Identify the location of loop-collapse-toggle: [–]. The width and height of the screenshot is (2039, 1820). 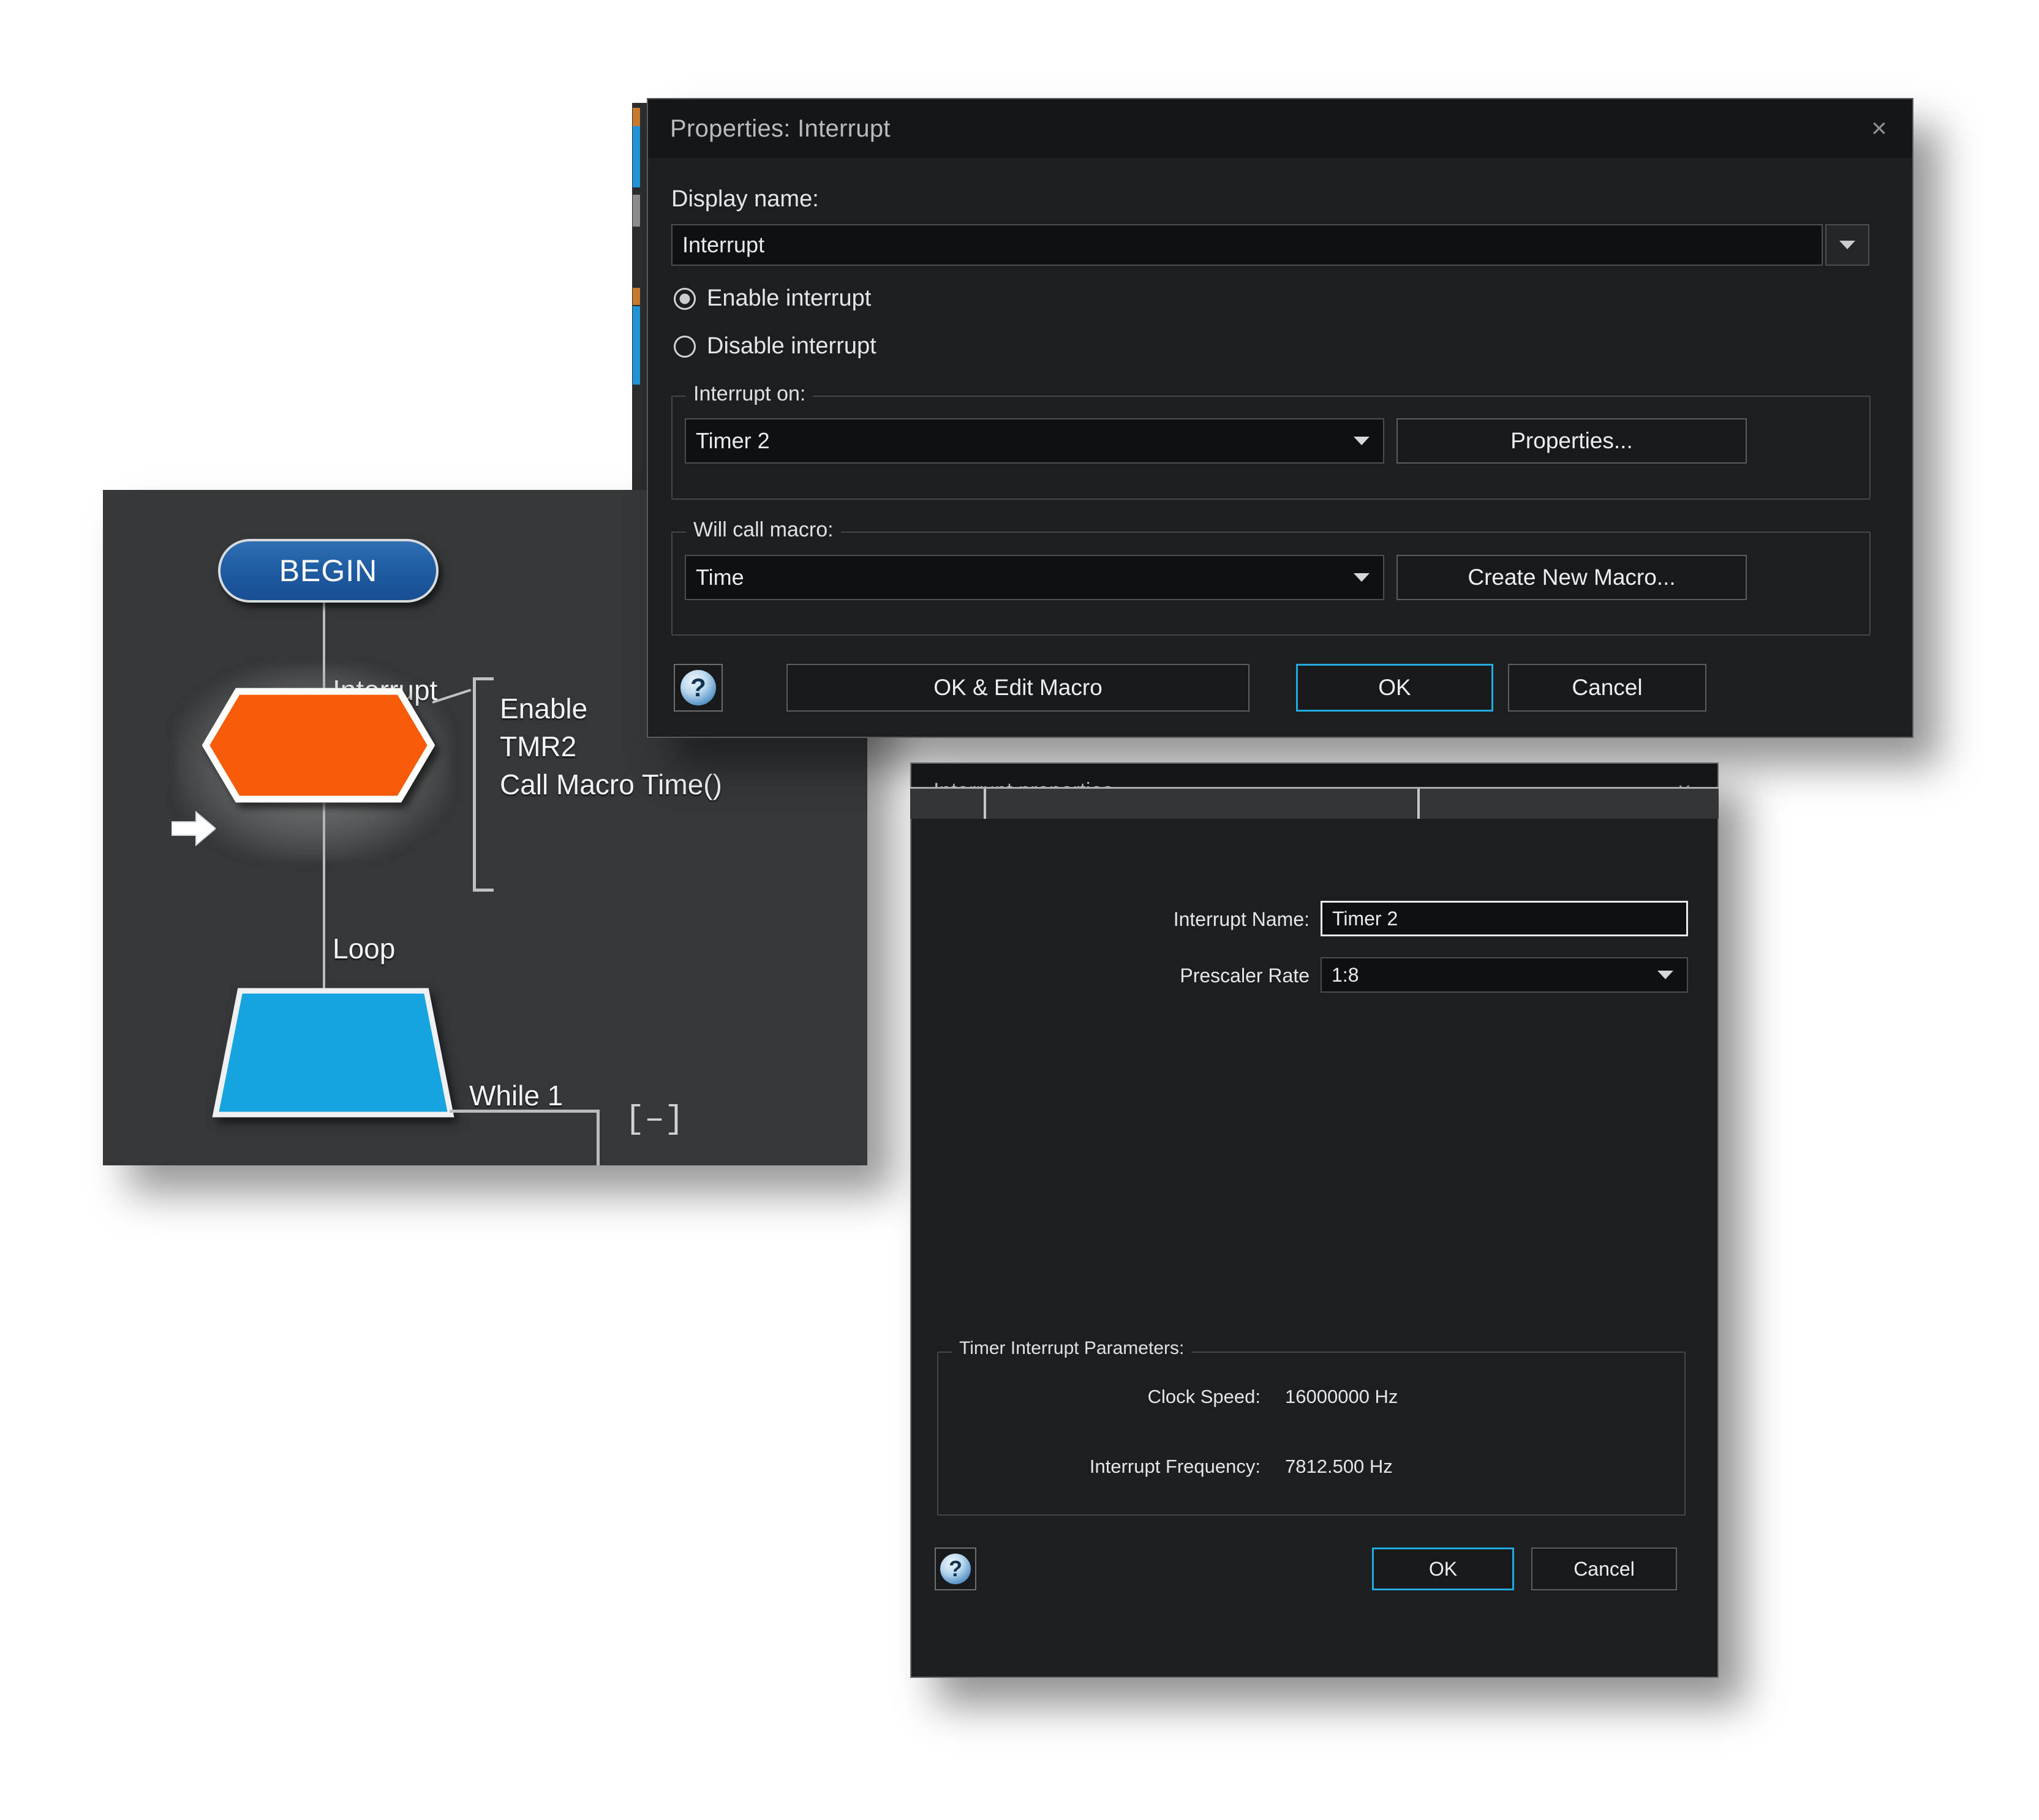
(655, 1120).